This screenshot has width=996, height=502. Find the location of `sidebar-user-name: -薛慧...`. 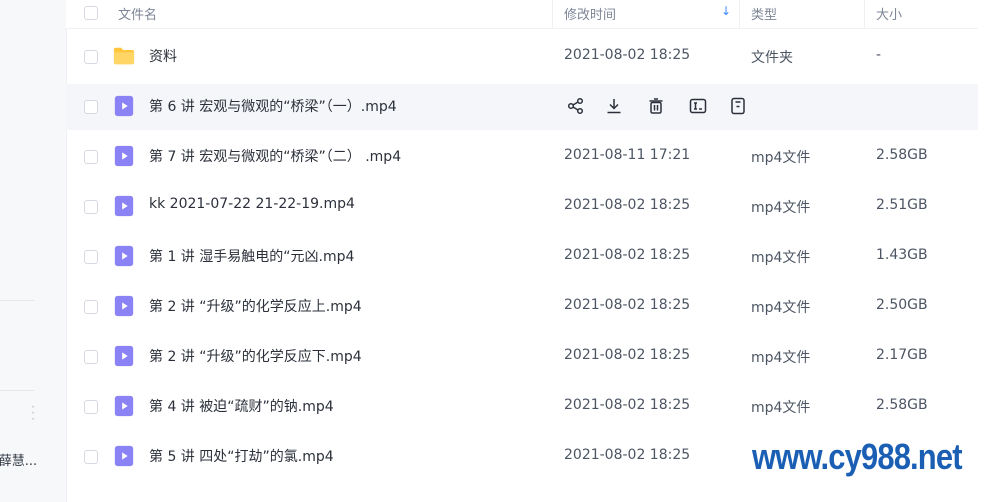

sidebar-user-name: -薛慧... is located at coordinates (33, 459).